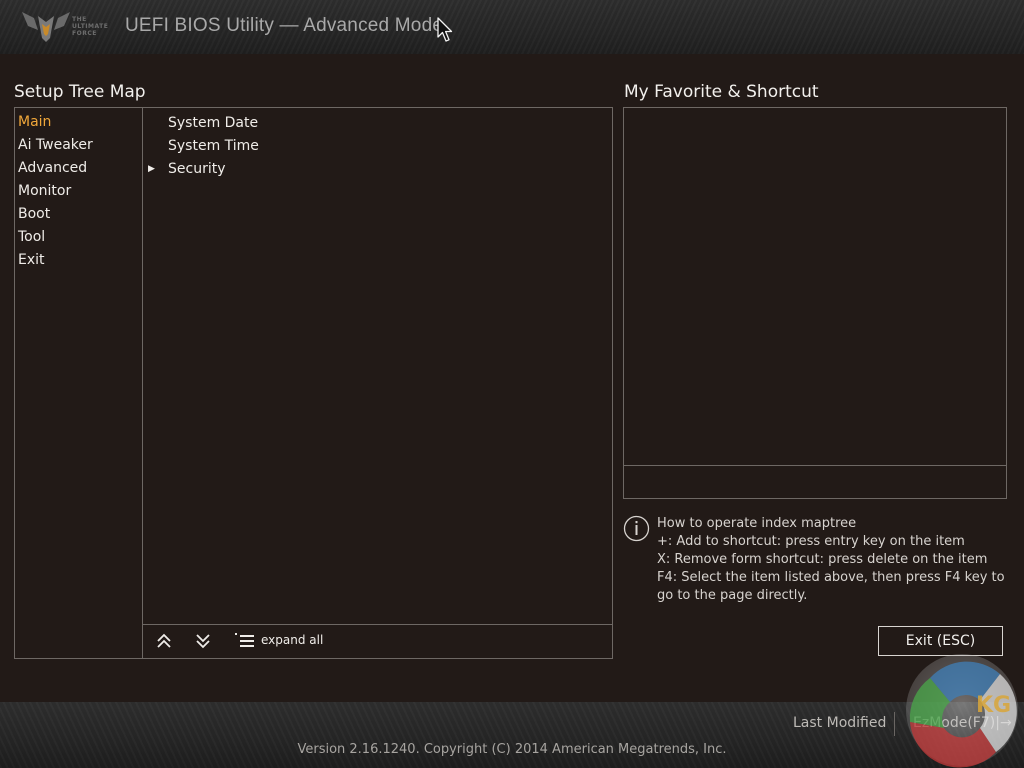 The width and height of the screenshot is (1024, 768). Describe the element at coordinates (58, 145) in the screenshot. I see `menu-item-ai-tweaker: Ai Tweaker` at that location.